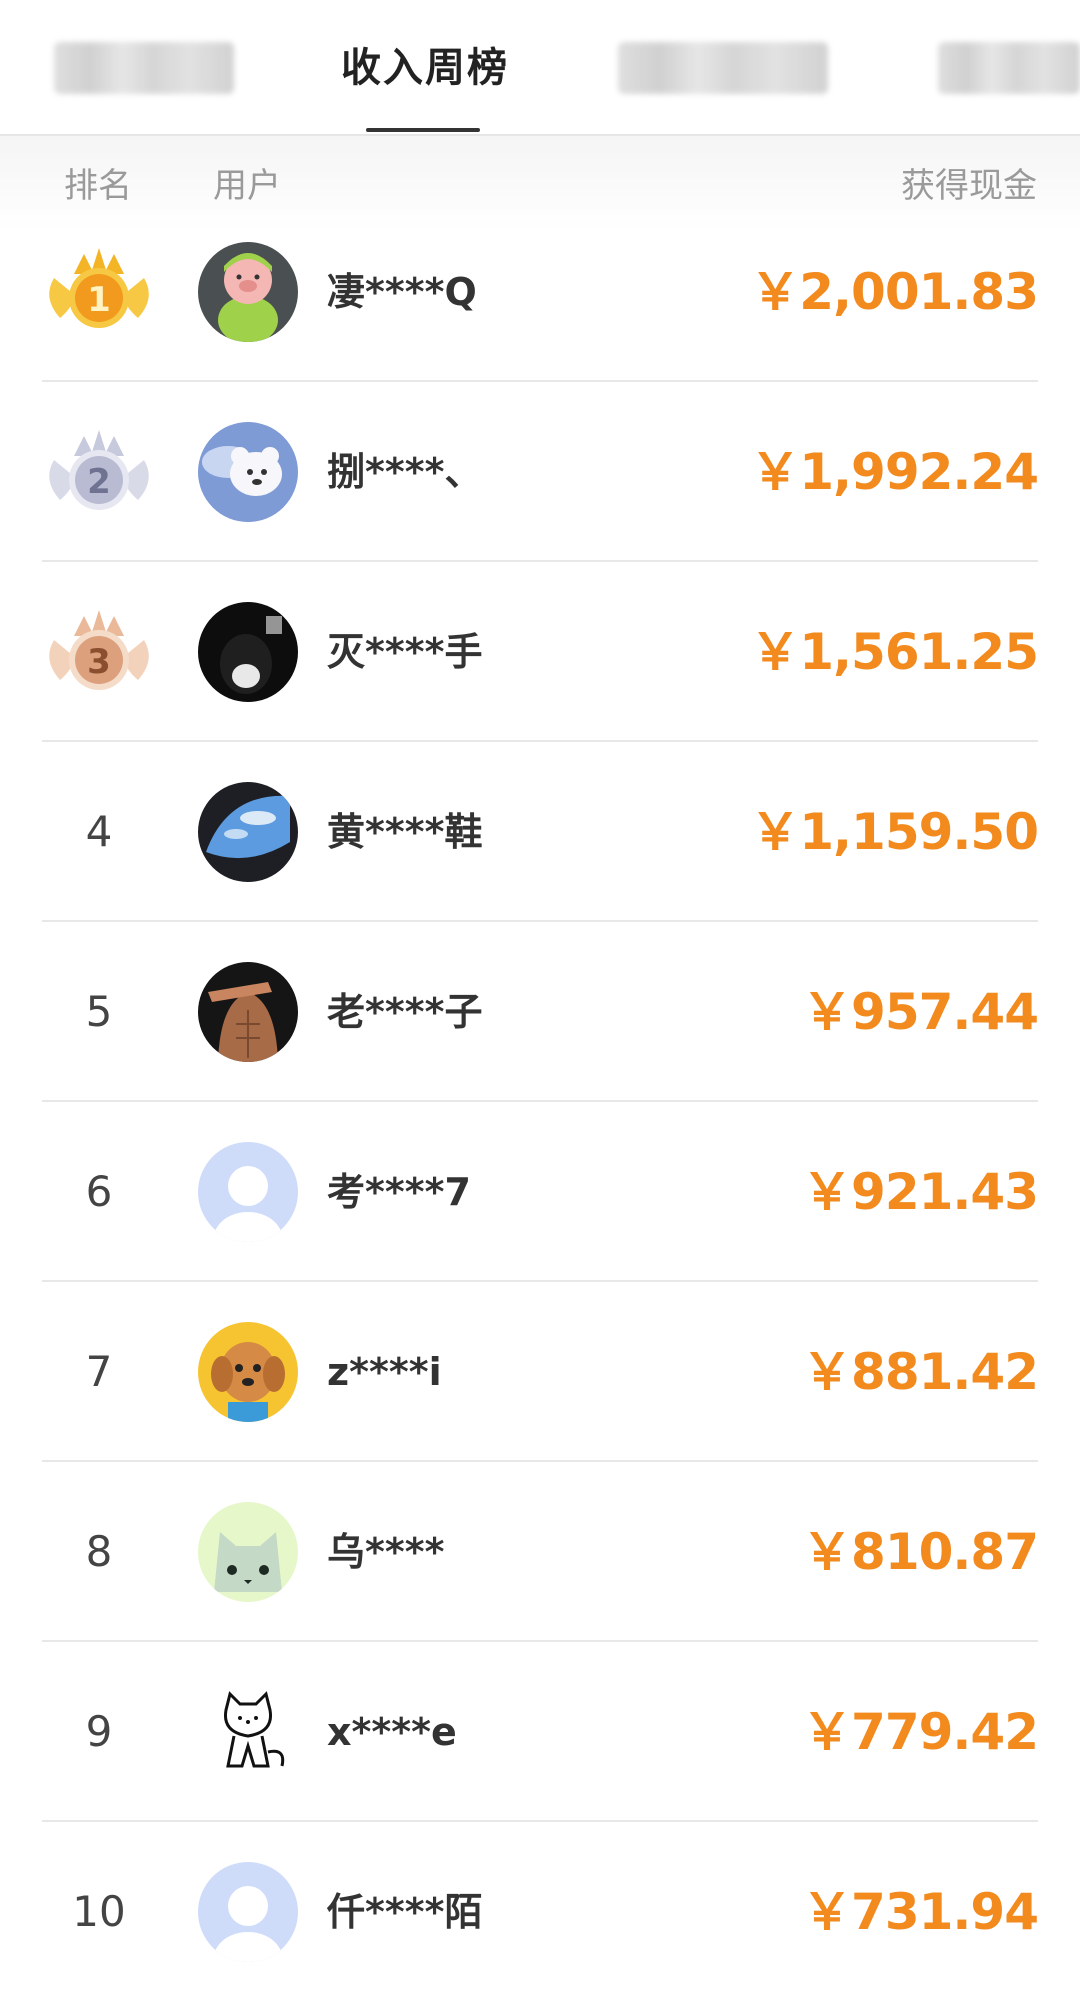 This screenshot has height=2002, width=1080. I want to click on column-header-cash: 获得现金, so click(969, 186).